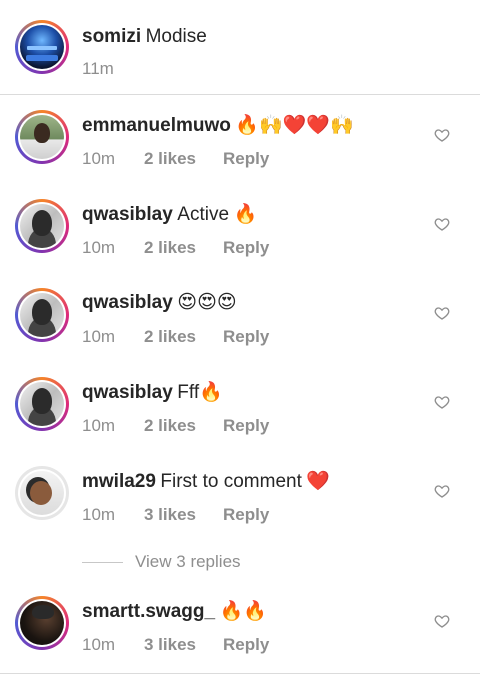 This screenshot has width=480, height=680. What do you see at coordinates (240, 406) in the screenshot?
I see `comment-item: qwasiblay Fff🔥 10m 2 likes Reply` at bounding box center [240, 406].